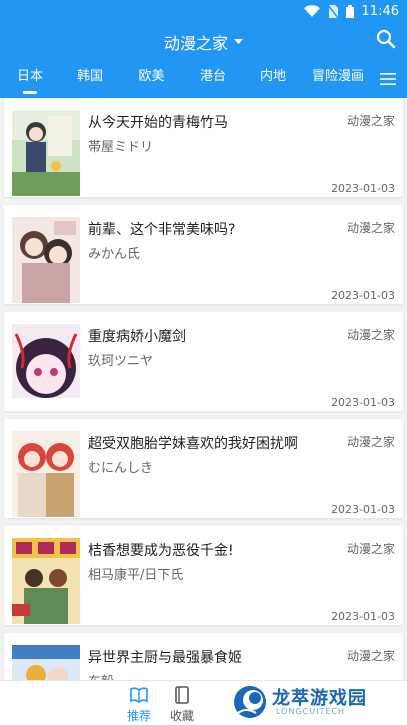  Describe the element at coordinates (161, 551) in the screenshot. I see `comic-title: 桔香想要成为恶役千金!` at that location.